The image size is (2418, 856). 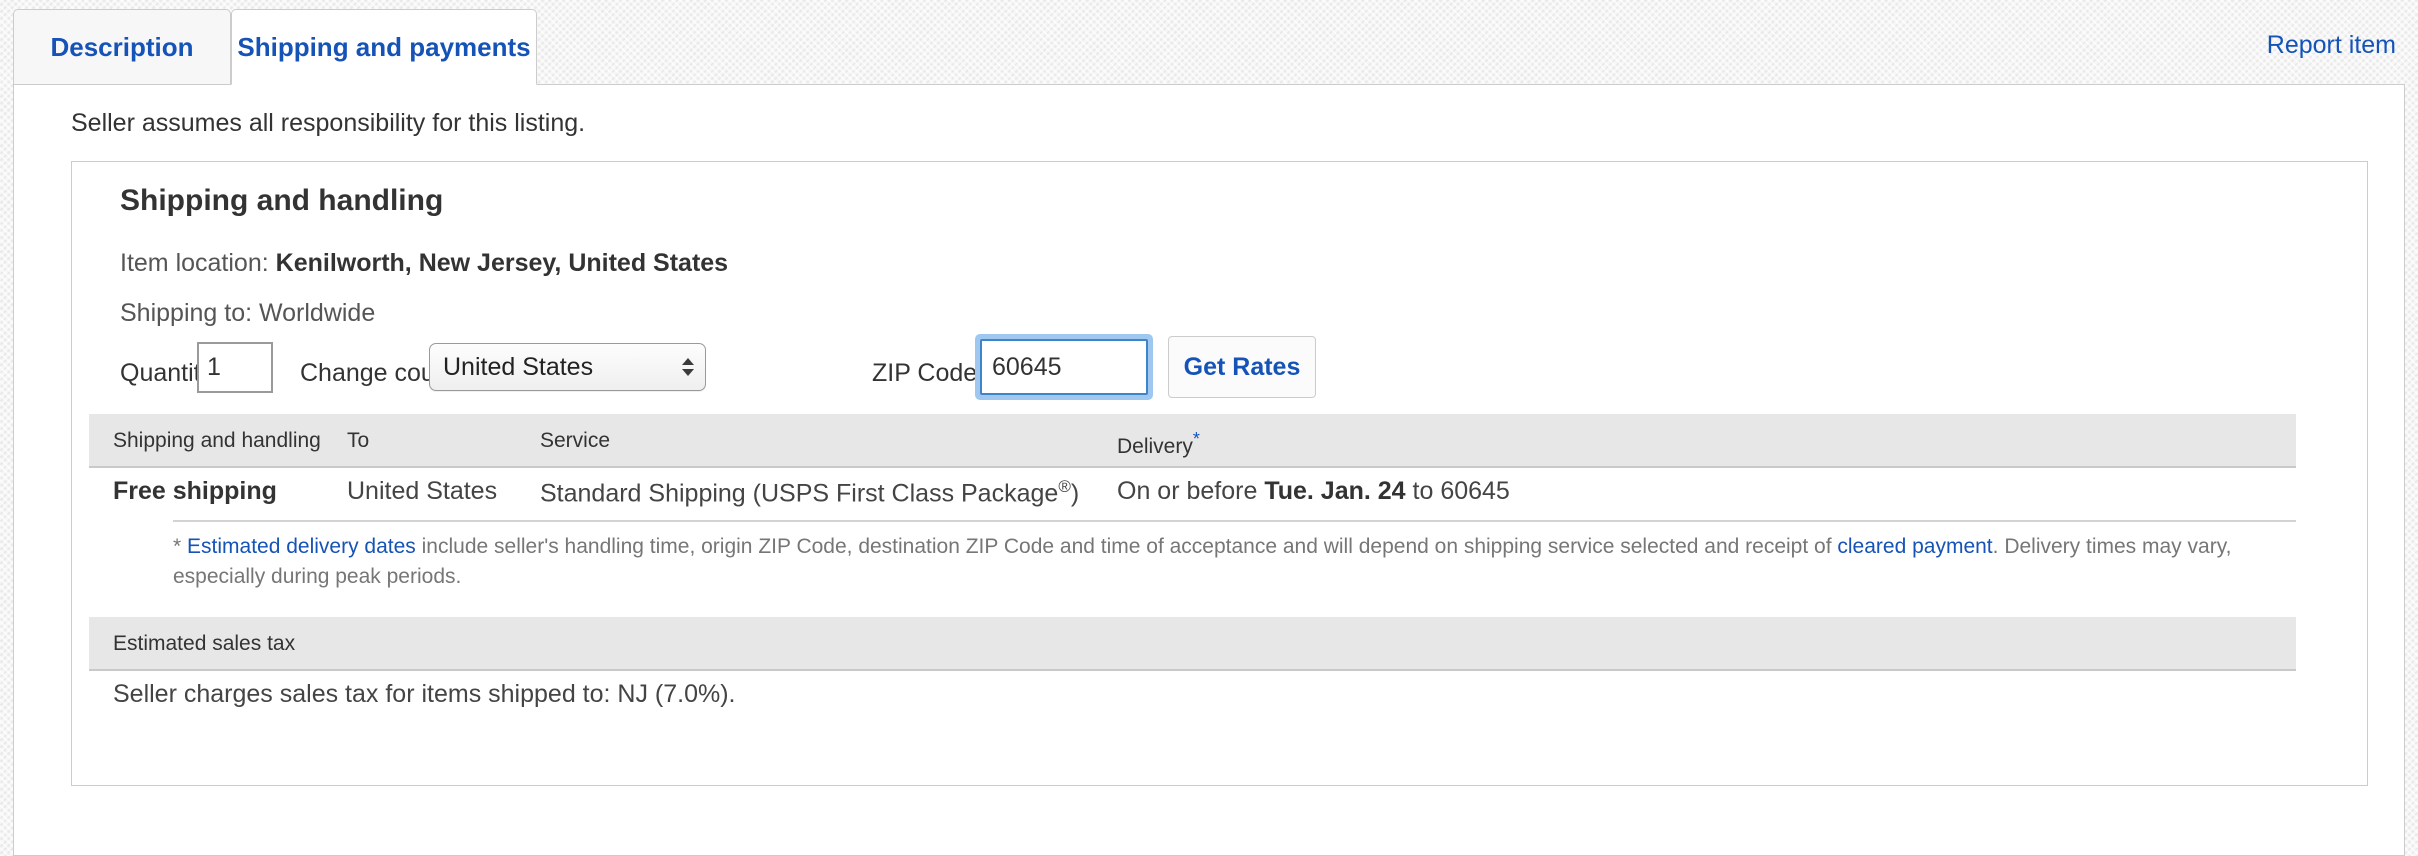 What do you see at coordinates (688, 367) in the screenshot?
I see `spinner-arrows-icon` at bounding box center [688, 367].